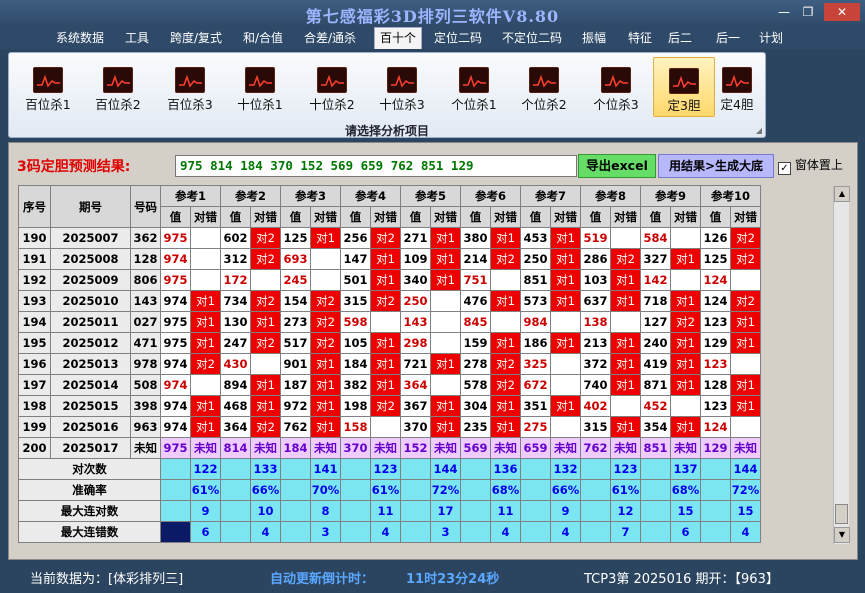  I want to click on menu-item-0: 系统数据, so click(80, 38).